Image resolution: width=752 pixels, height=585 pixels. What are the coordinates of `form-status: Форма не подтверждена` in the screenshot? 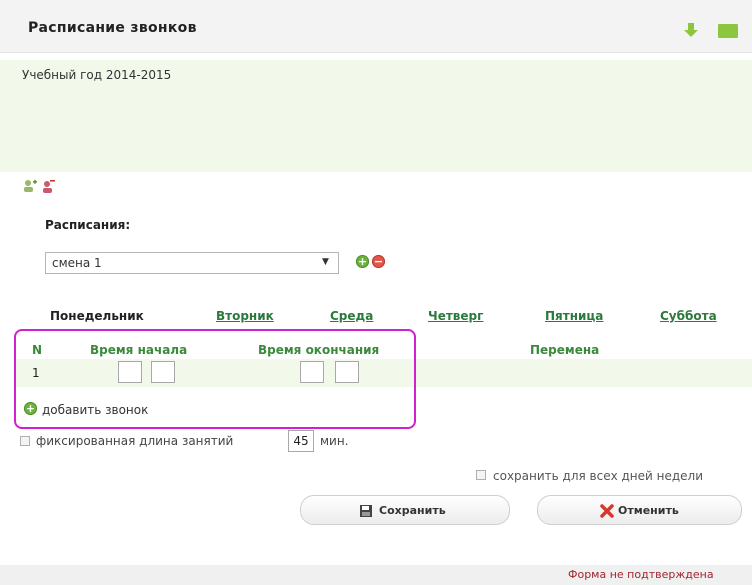 It's located at (641, 574).